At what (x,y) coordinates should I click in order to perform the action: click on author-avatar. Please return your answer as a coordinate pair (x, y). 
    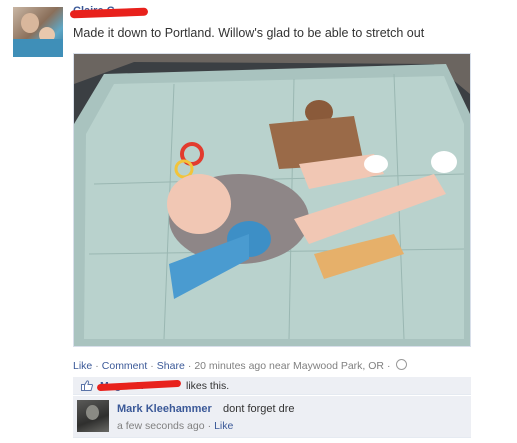
    Looking at the image, I should click on (38, 32).